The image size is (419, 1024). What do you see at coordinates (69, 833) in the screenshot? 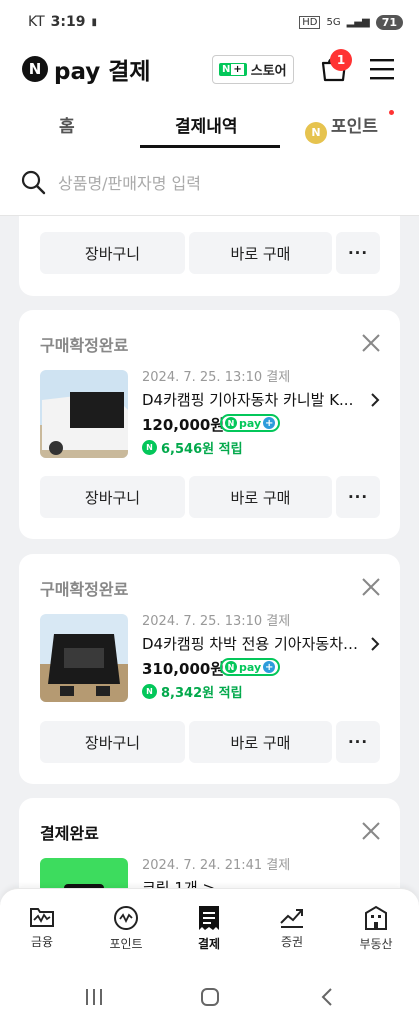
I see `order-status: 결제완료` at bounding box center [69, 833].